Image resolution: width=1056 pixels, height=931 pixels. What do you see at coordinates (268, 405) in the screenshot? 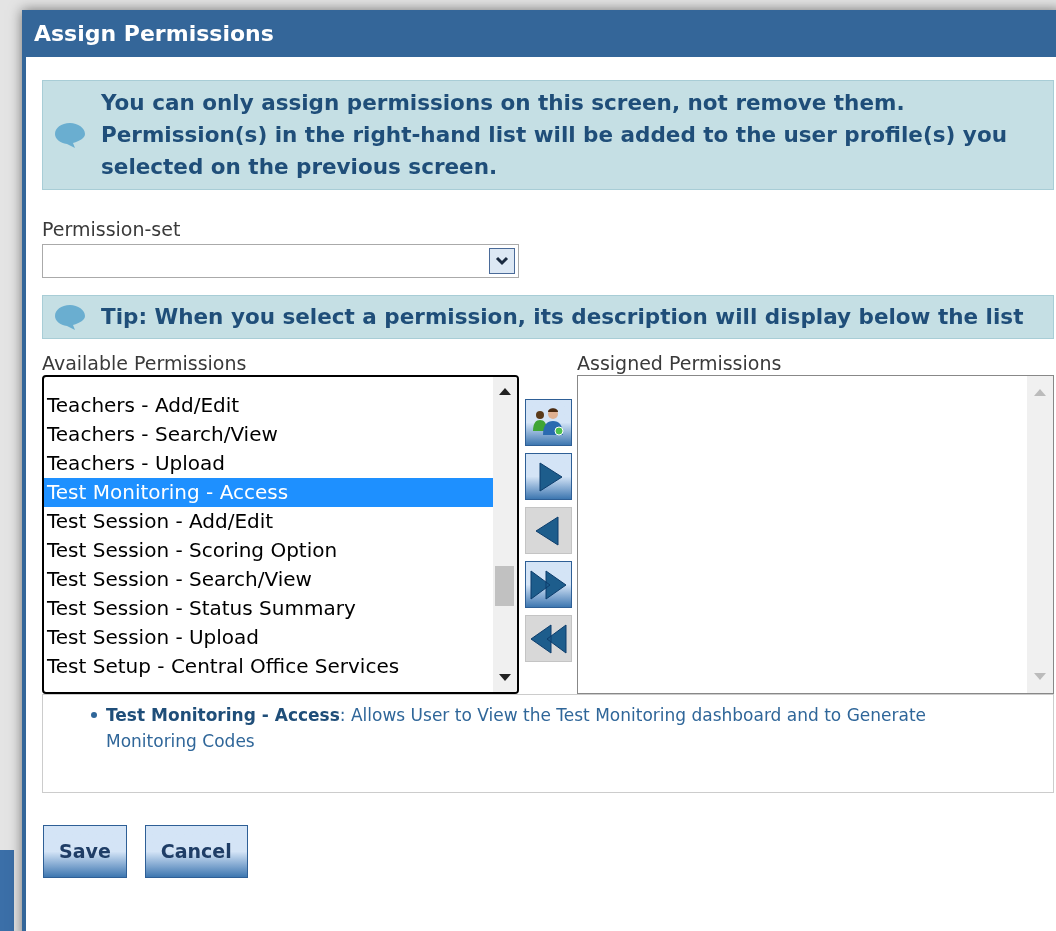
I see `list-item: Teachers - Add/Edit` at bounding box center [268, 405].